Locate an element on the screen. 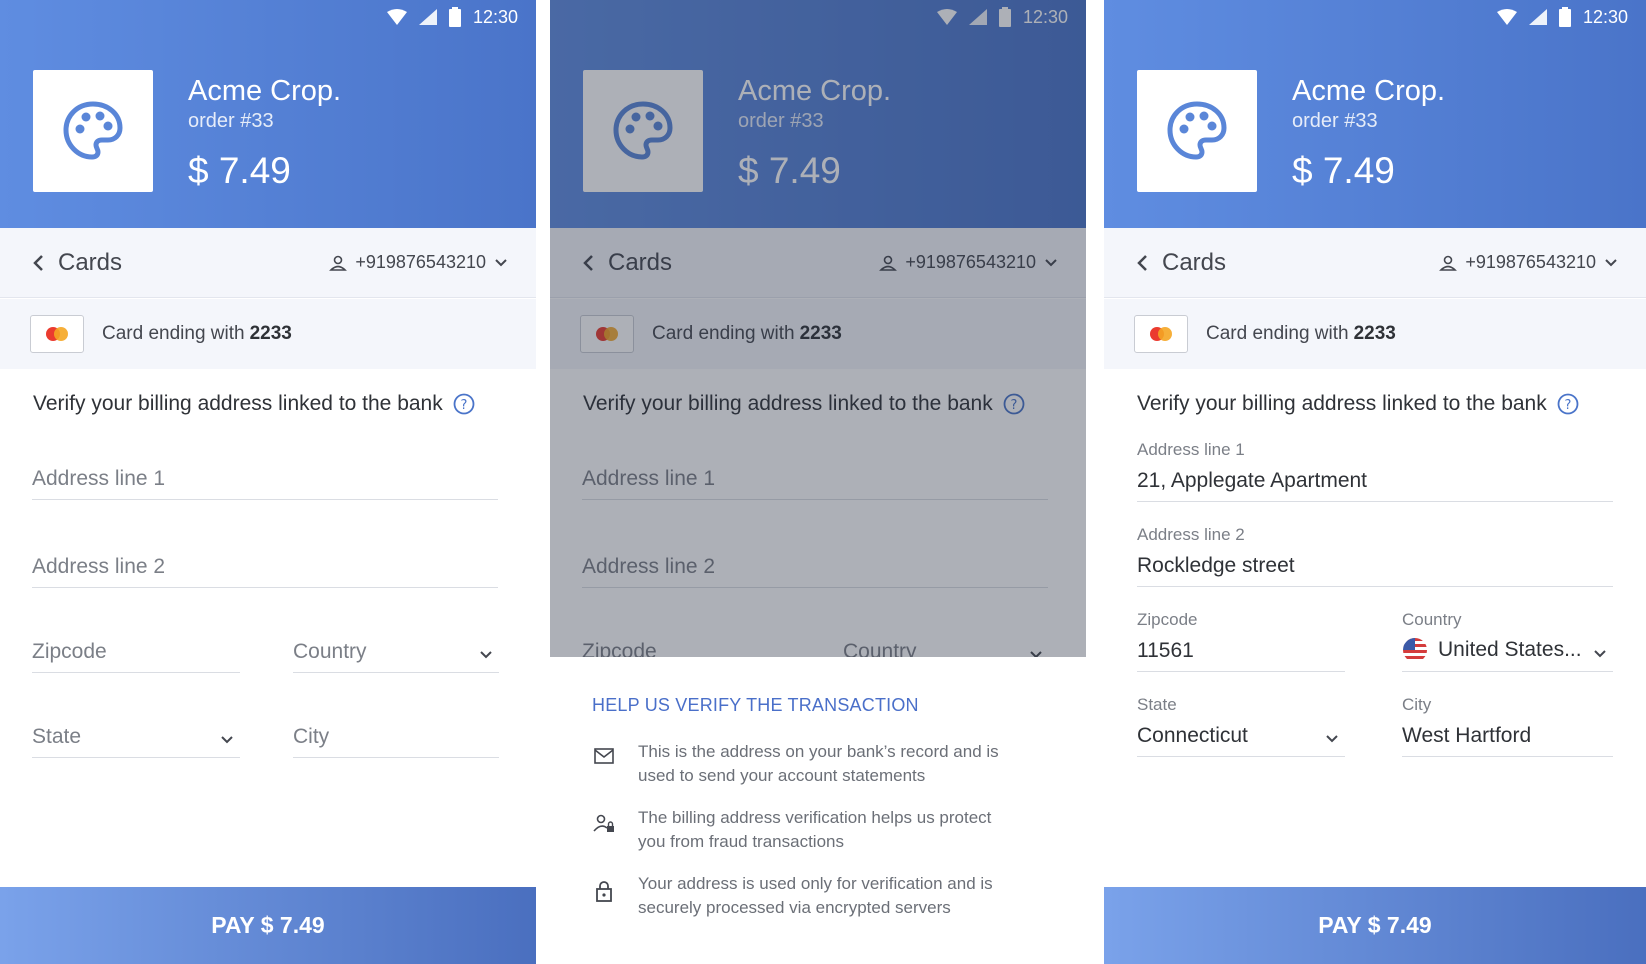 Image resolution: width=1646 pixels, height=964 pixels. state-select: State is located at coordinates (136, 731).